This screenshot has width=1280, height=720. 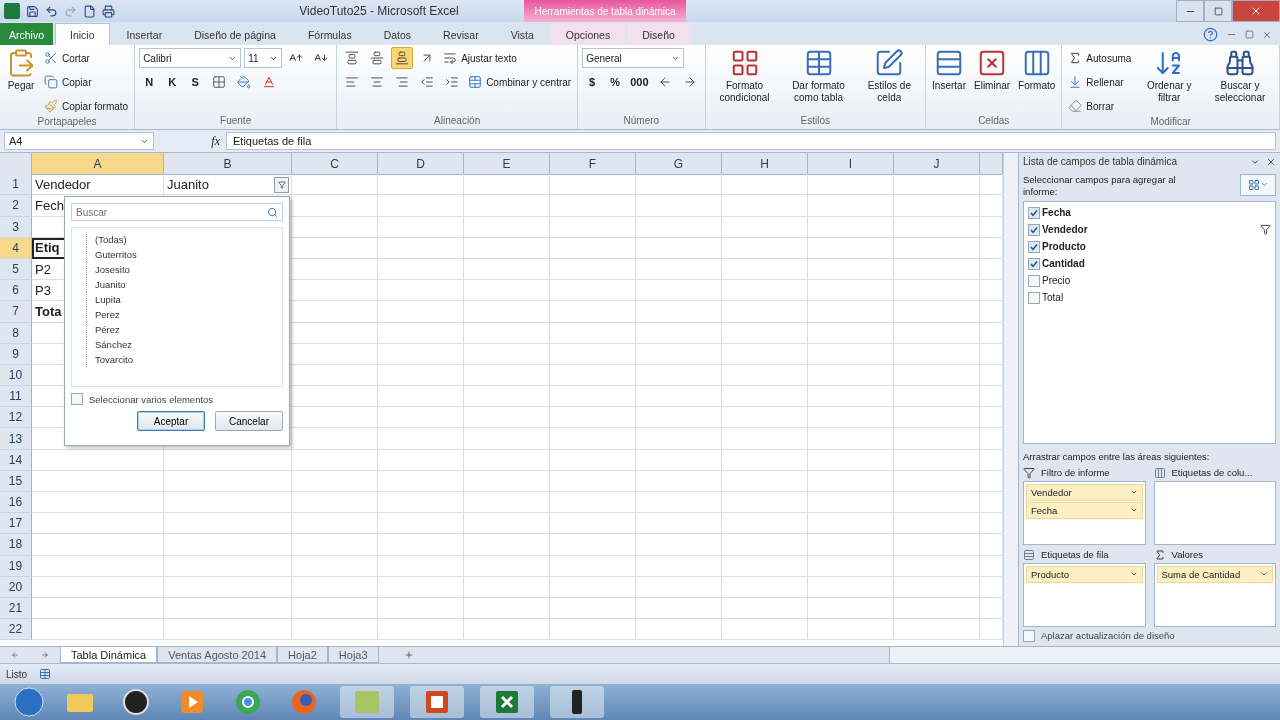 What do you see at coordinates (151, 399) in the screenshot?
I see `checkbox-label: Seleccionar varios elementos` at bounding box center [151, 399].